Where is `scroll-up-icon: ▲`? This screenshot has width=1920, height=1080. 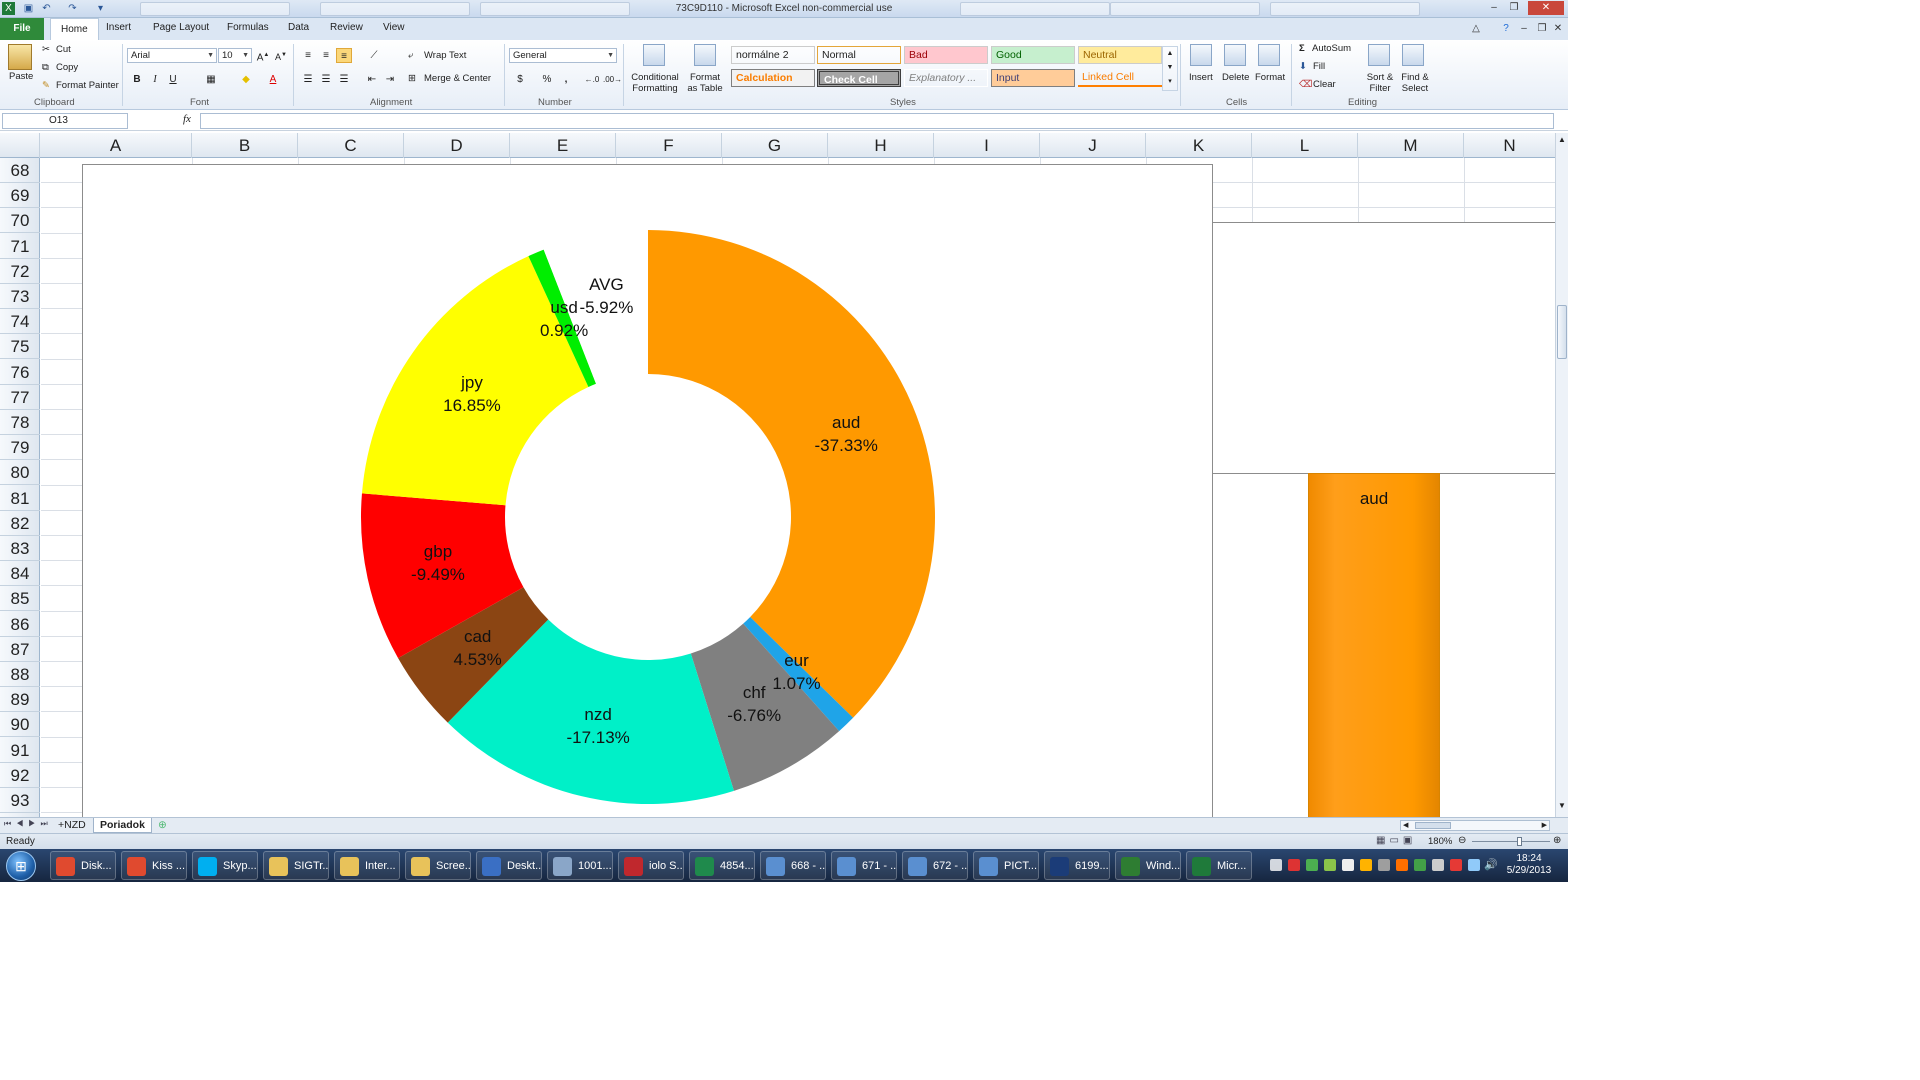
scroll-up-icon: ▲ is located at coordinates (1562, 139).